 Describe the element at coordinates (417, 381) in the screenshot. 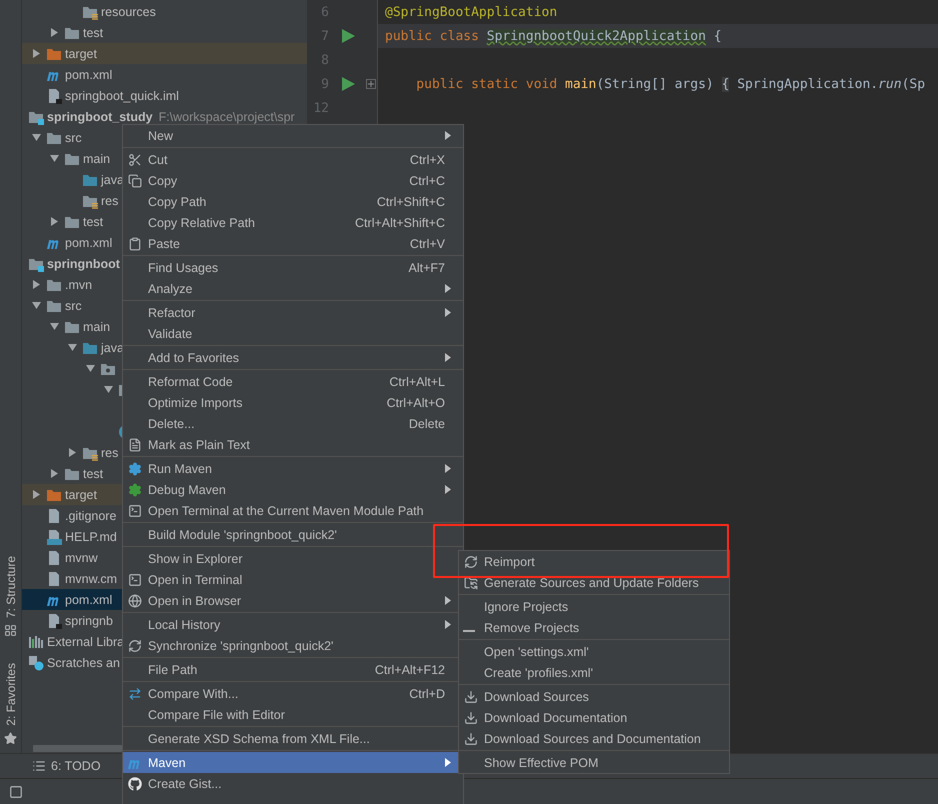

I see `shortcut-label: Ctrl+Alt+L` at that location.